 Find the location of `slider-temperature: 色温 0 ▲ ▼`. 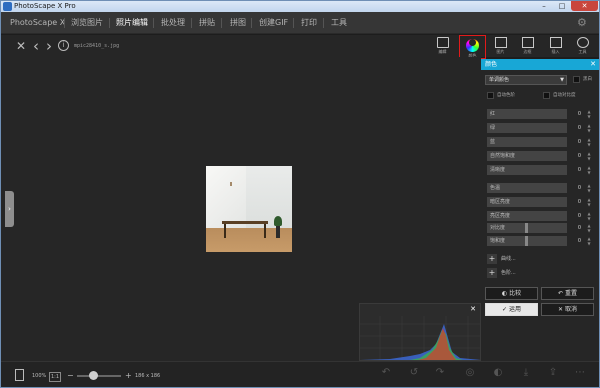

slider-temperature: 色温 0 ▲ ▼ is located at coordinates (541, 188).